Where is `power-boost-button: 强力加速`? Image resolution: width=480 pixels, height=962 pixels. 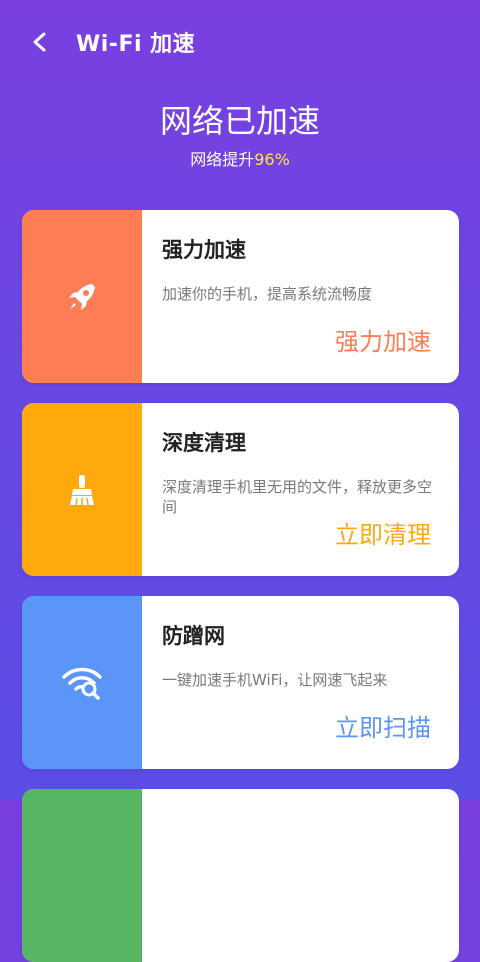 power-boost-button: 强力加速 is located at coordinates (383, 339).